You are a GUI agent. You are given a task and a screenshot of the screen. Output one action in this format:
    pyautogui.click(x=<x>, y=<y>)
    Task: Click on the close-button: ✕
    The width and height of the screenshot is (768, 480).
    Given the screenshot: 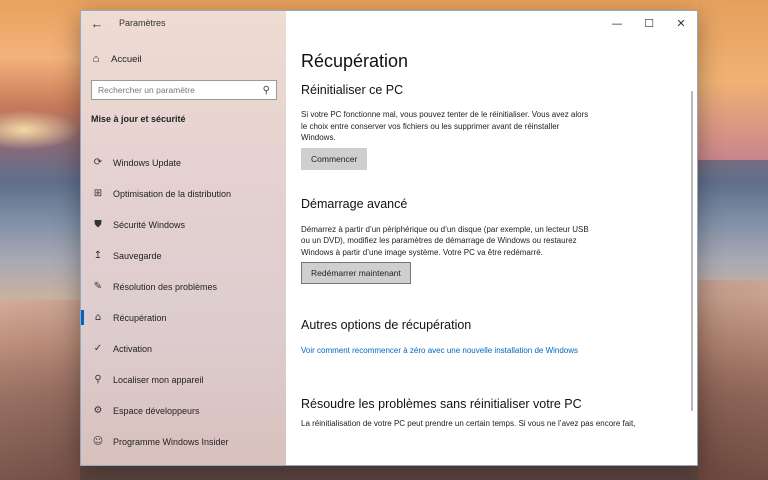 What is the action you would take?
    pyautogui.click(x=681, y=24)
    